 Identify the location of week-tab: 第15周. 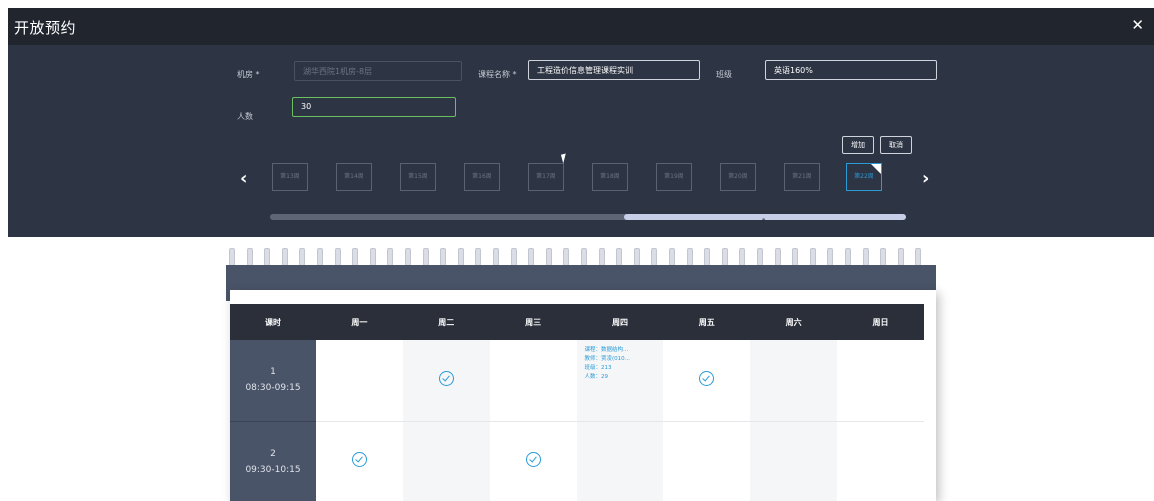
(418, 177).